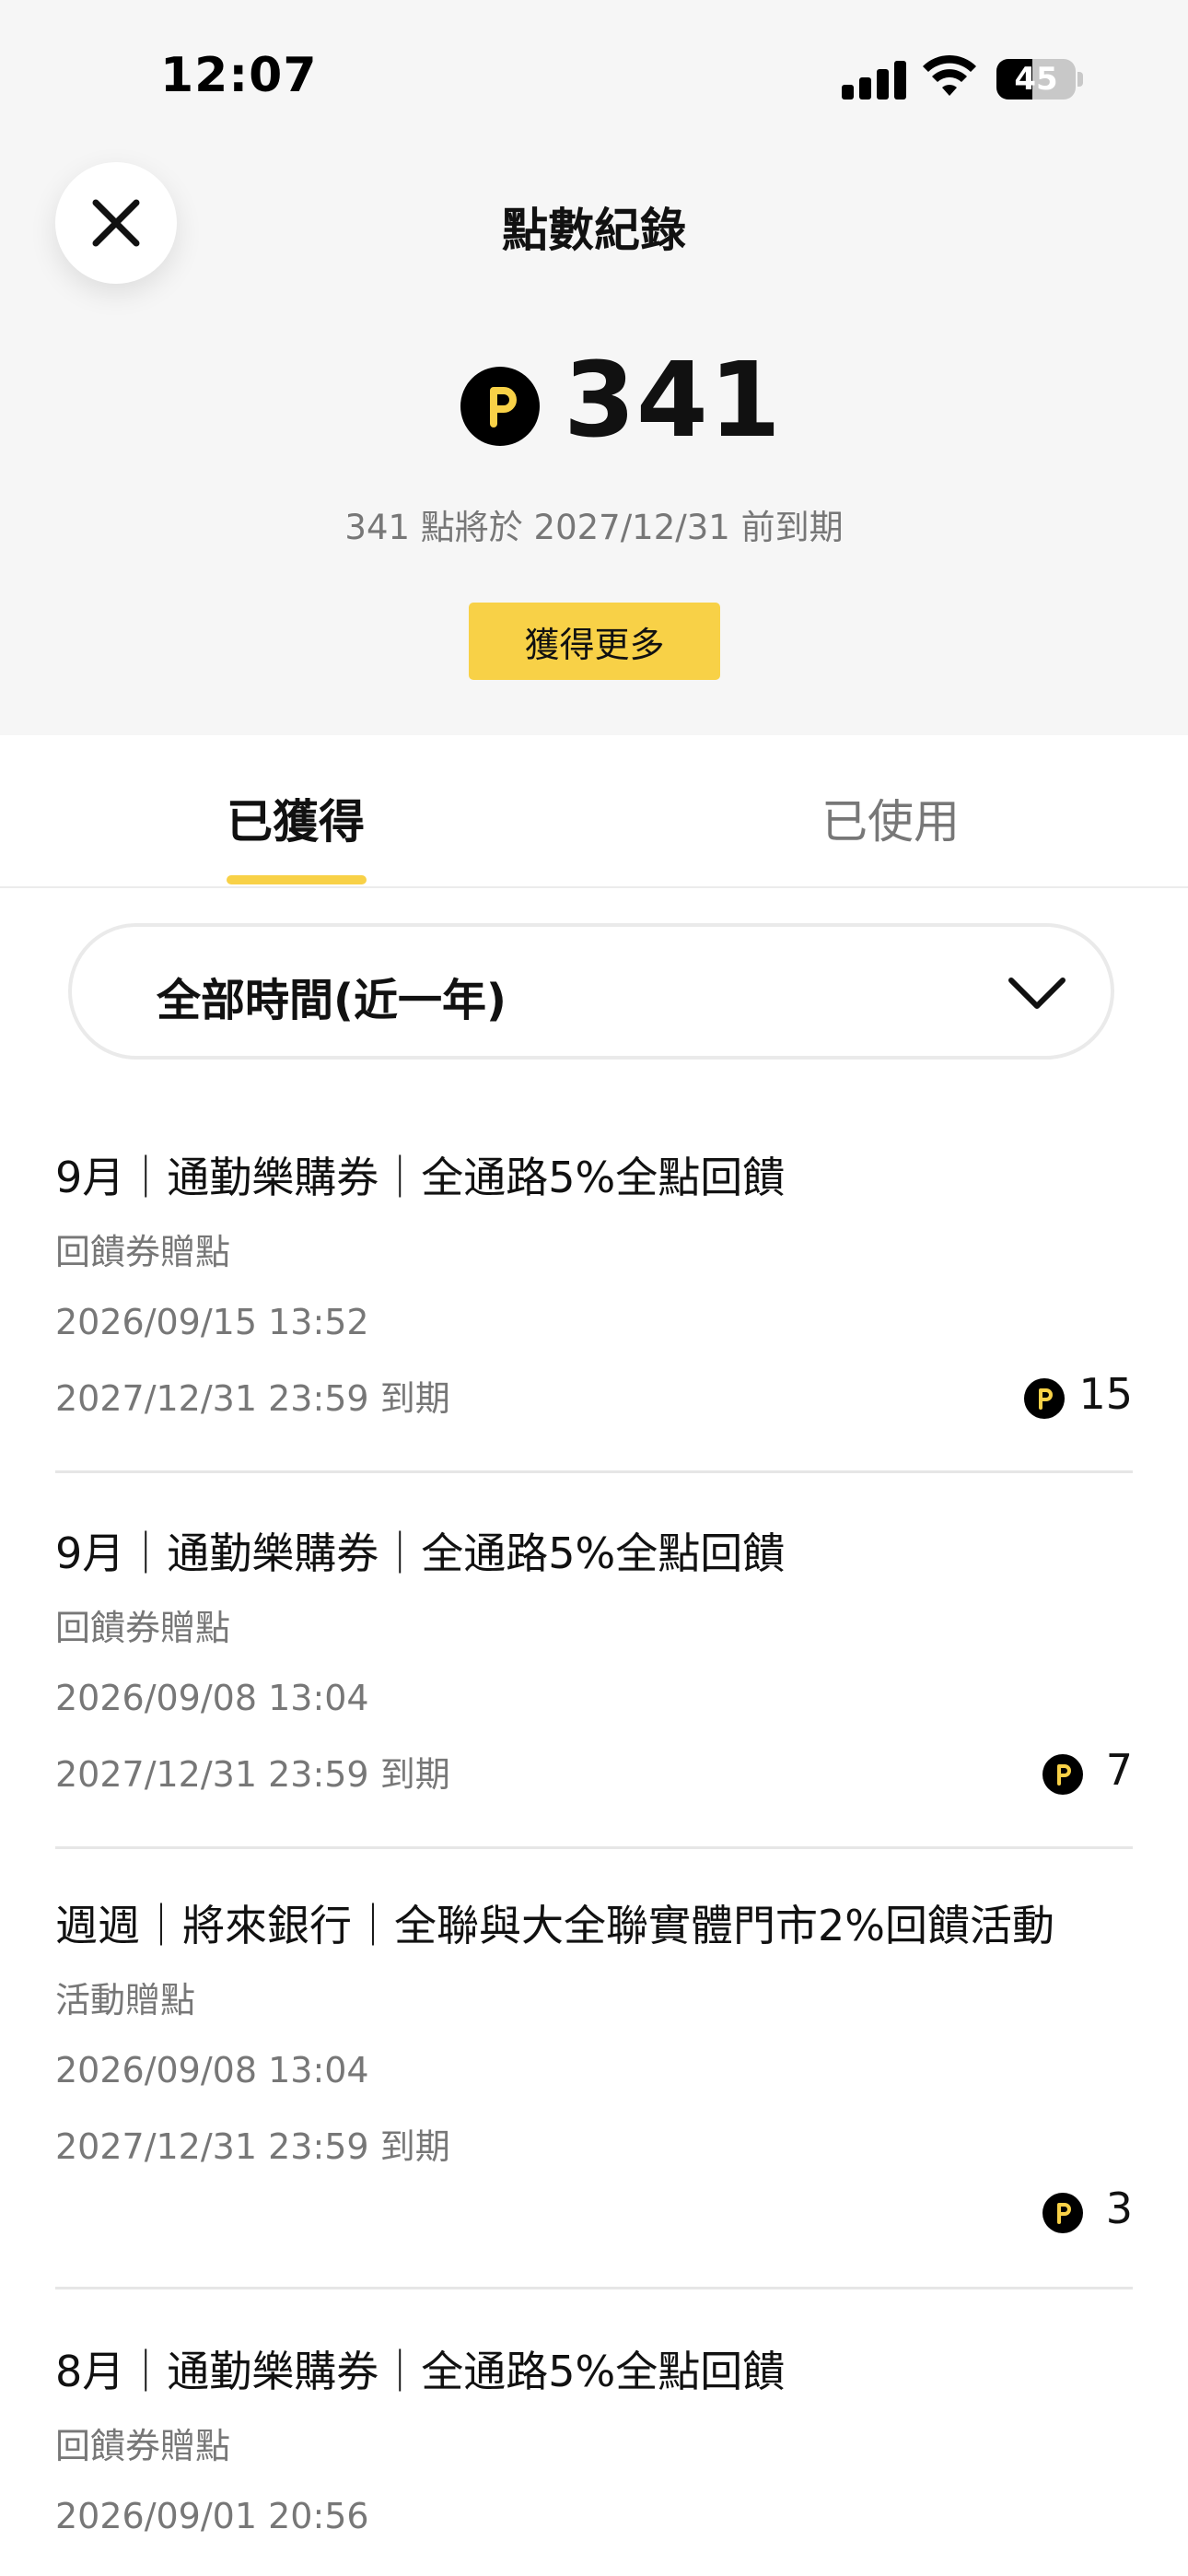 This screenshot has width=1188, height=2576. I want to click on record-amount: 7, so click(1119, 1770).